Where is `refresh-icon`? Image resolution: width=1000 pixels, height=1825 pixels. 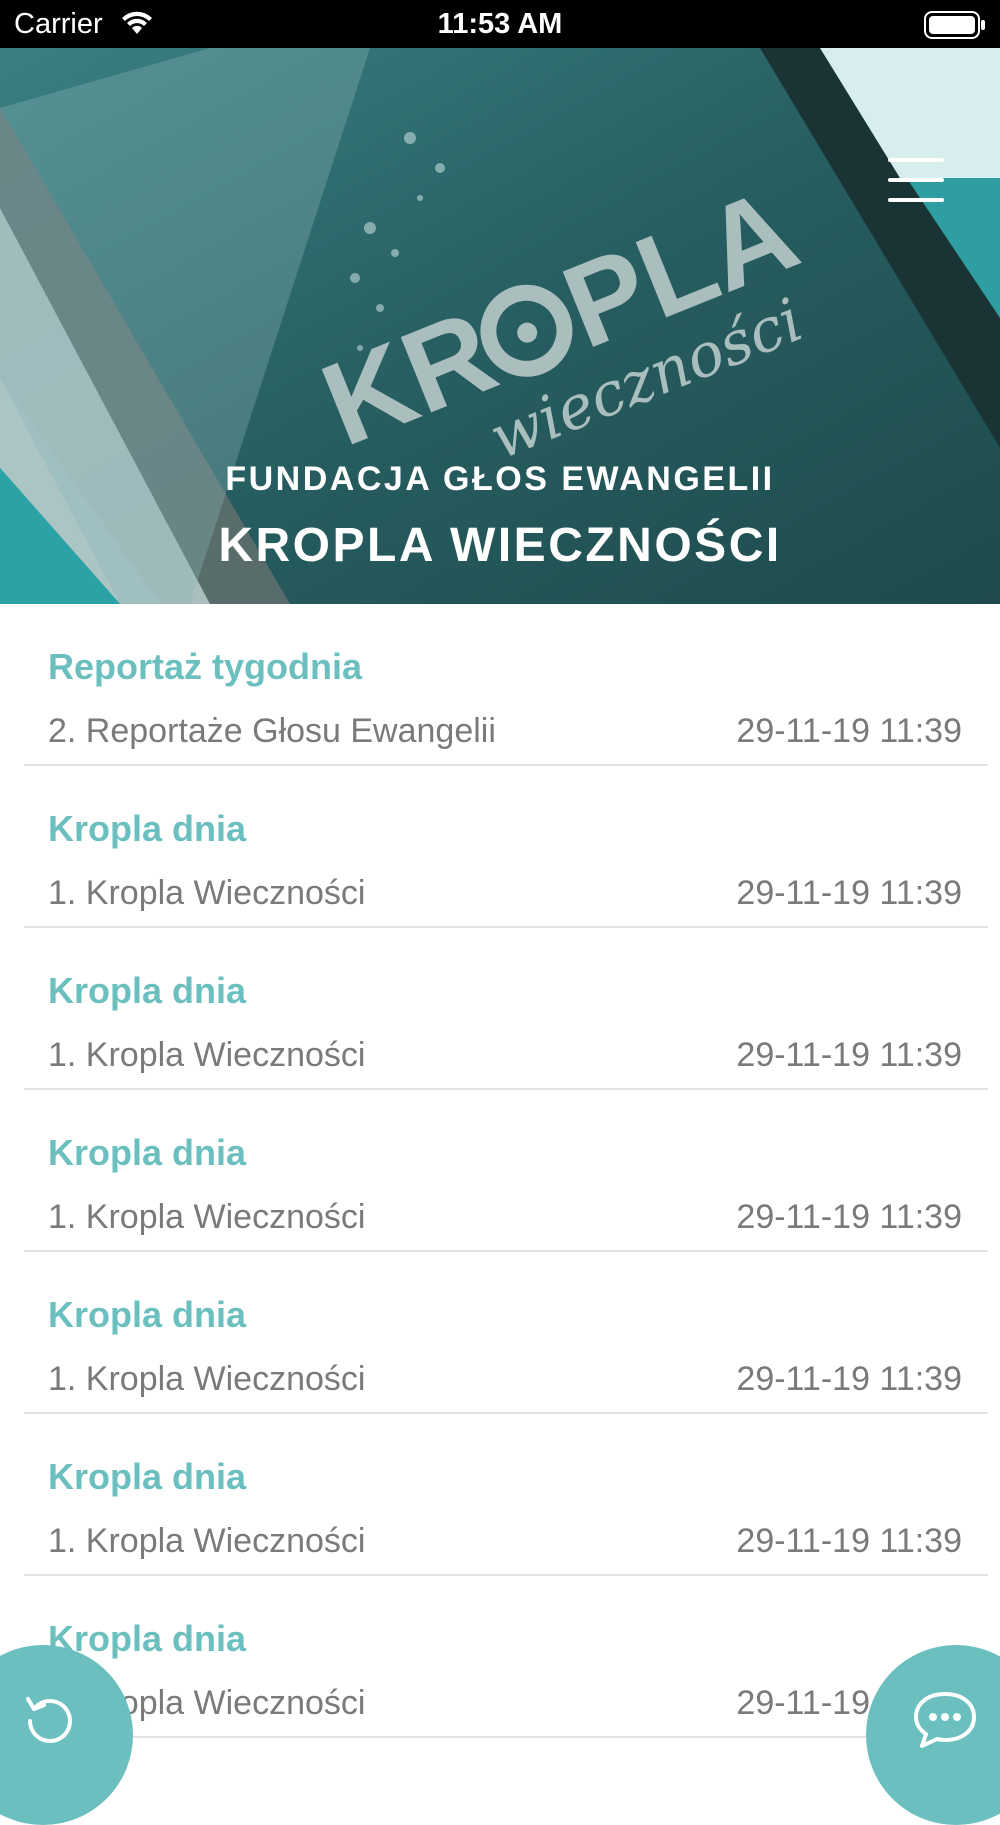
refresh-icon is located at coordinates (49, 1720).